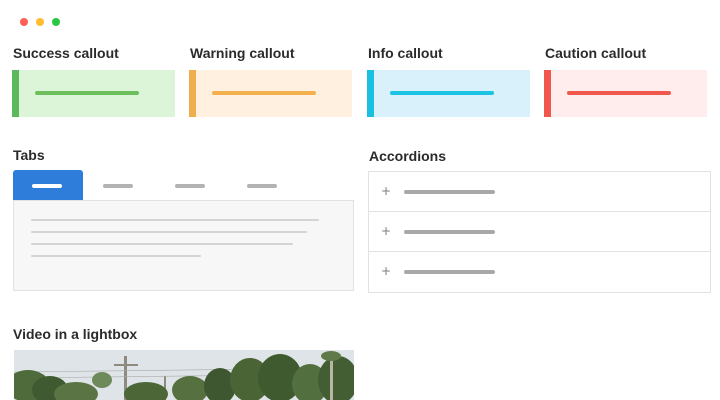 This screenshot has height=400, width=720. What do you see at coordinates (547, 93) in the screenshot?
I see `caution-callout-accent` at bounding box center [547, 93].